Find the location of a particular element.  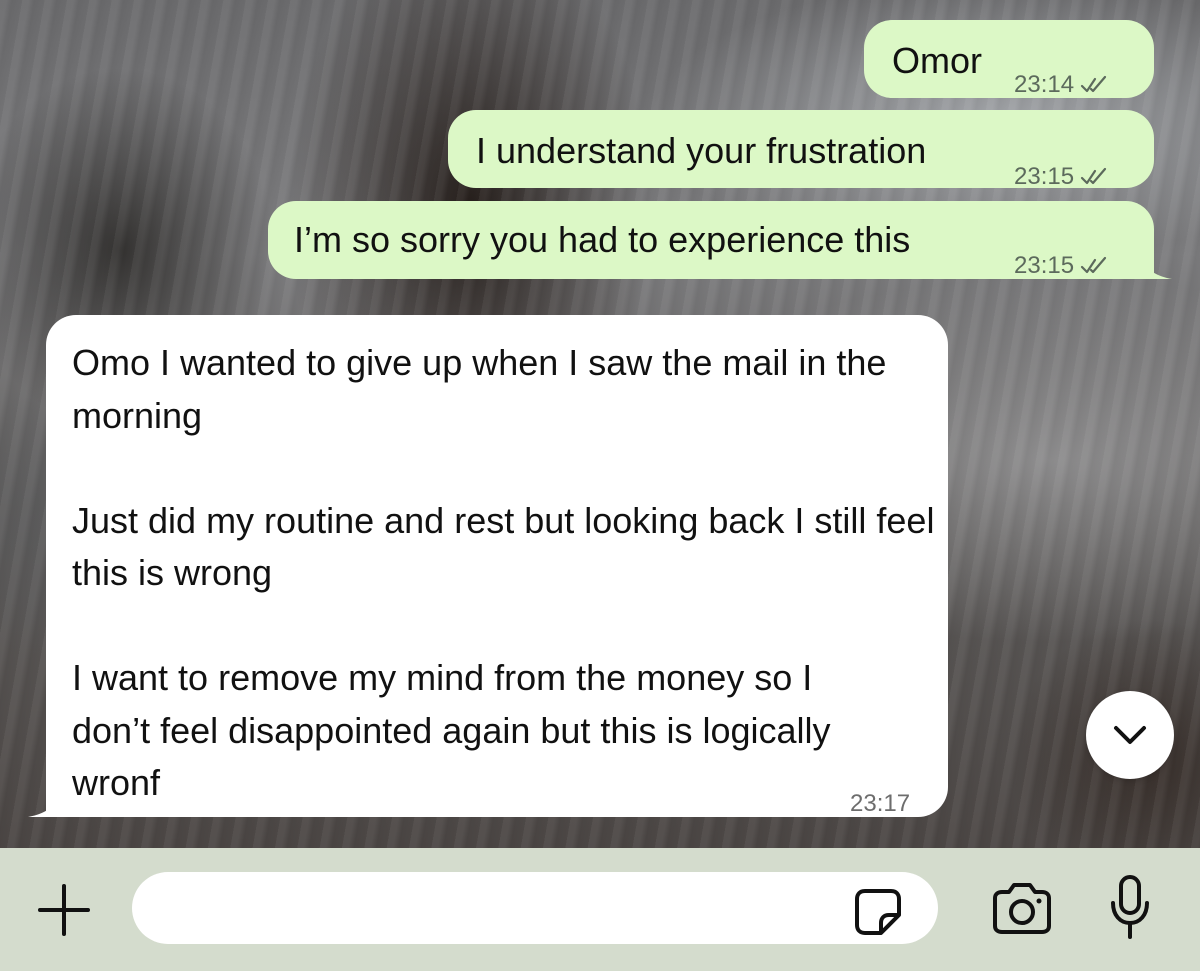

camera-button is located at coordinates (1022, 909).